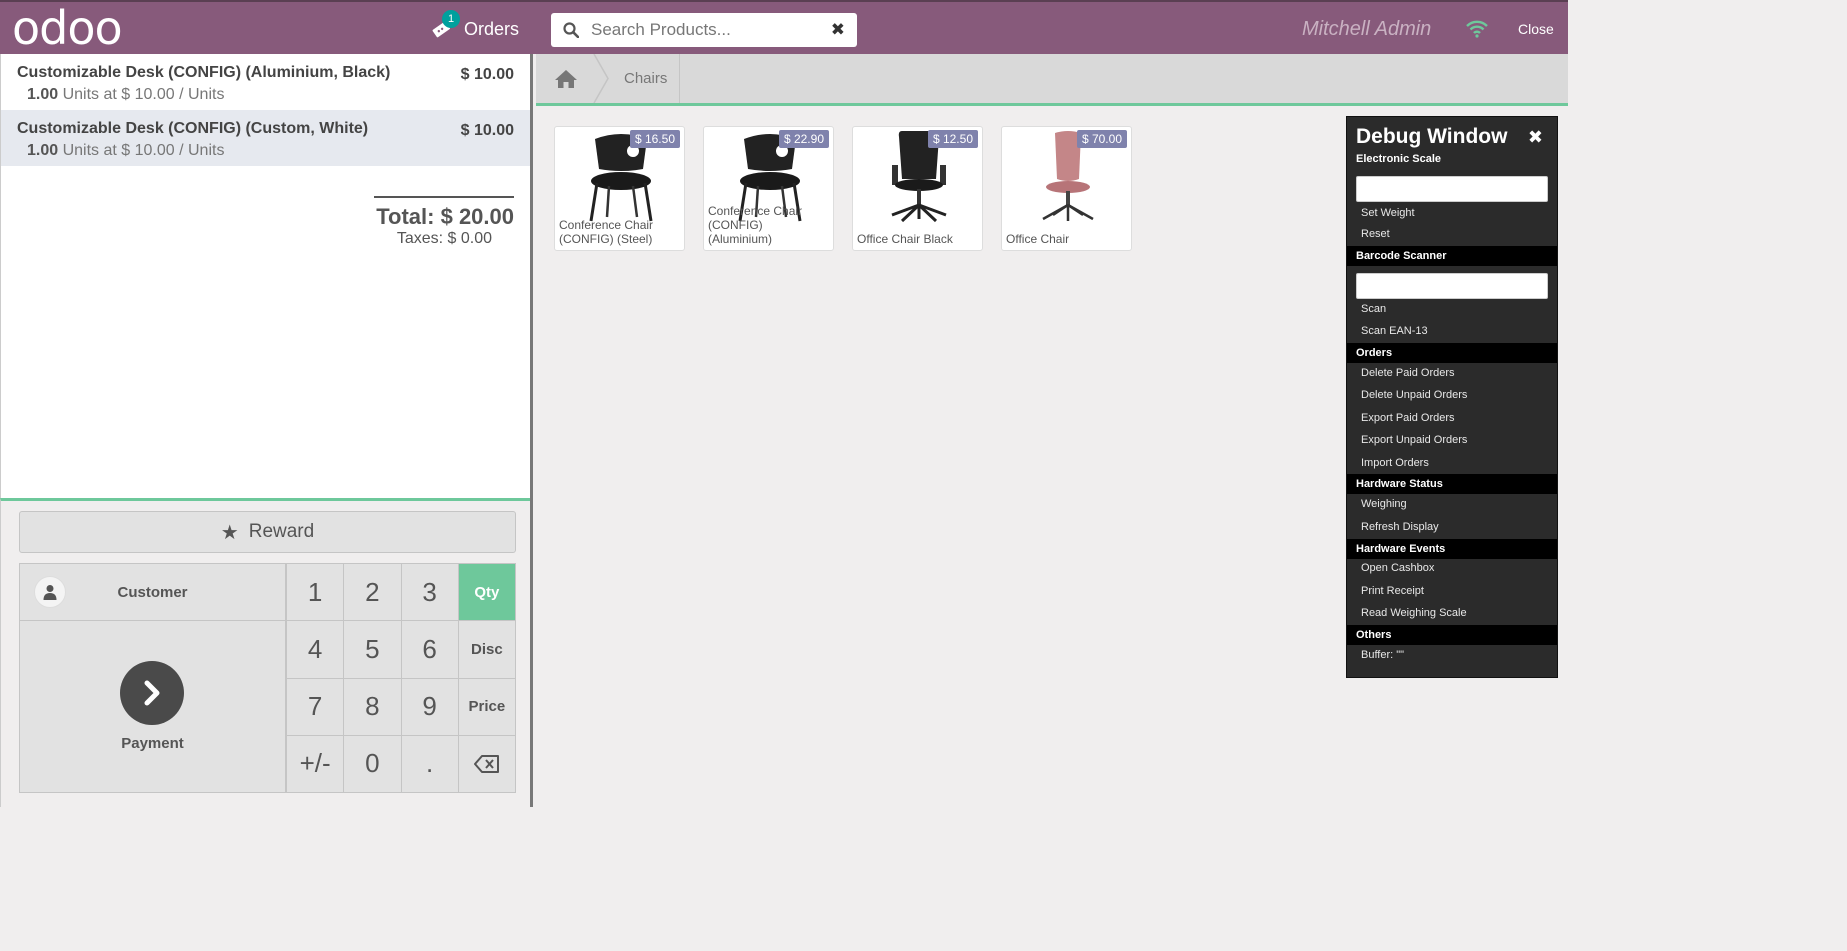 Image resolution: width=1847 pixels, height=951 pixels. I want to click on numpad-key-5: 5, so click(372, 650).